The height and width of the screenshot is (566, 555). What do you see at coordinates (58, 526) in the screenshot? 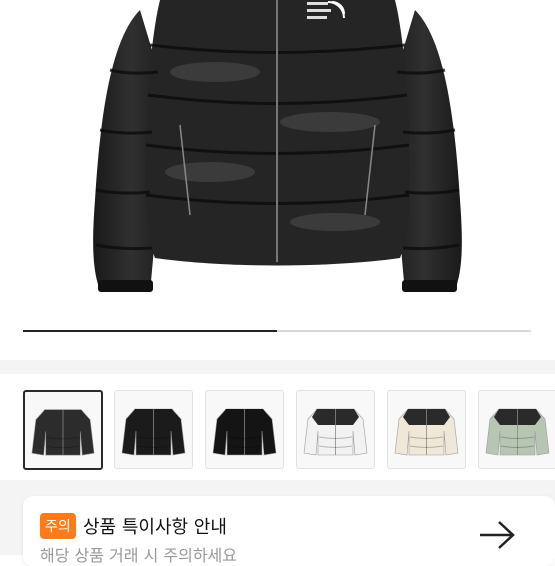
I see `warning-badge: 주의` at bounding box center [58, 526].